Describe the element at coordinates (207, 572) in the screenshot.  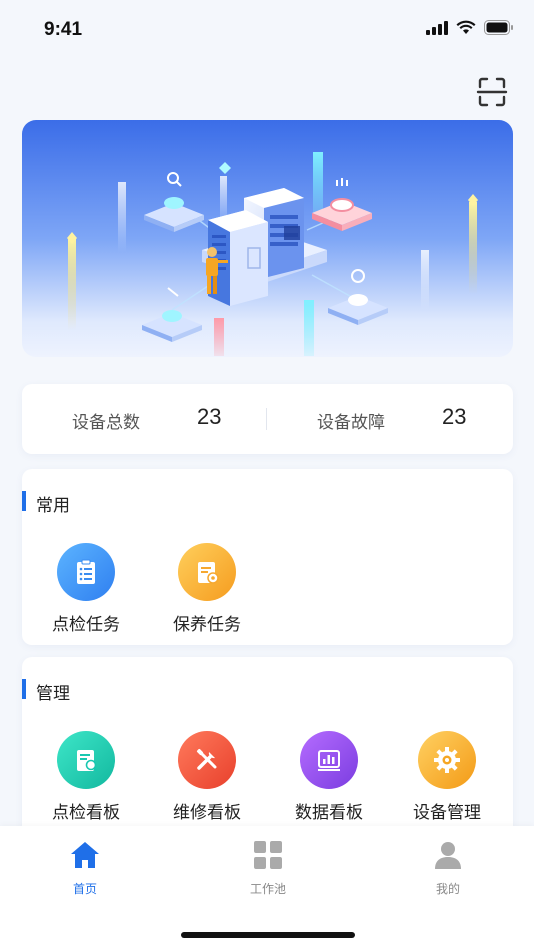
I see `maintenance-doc-icon` at that location.